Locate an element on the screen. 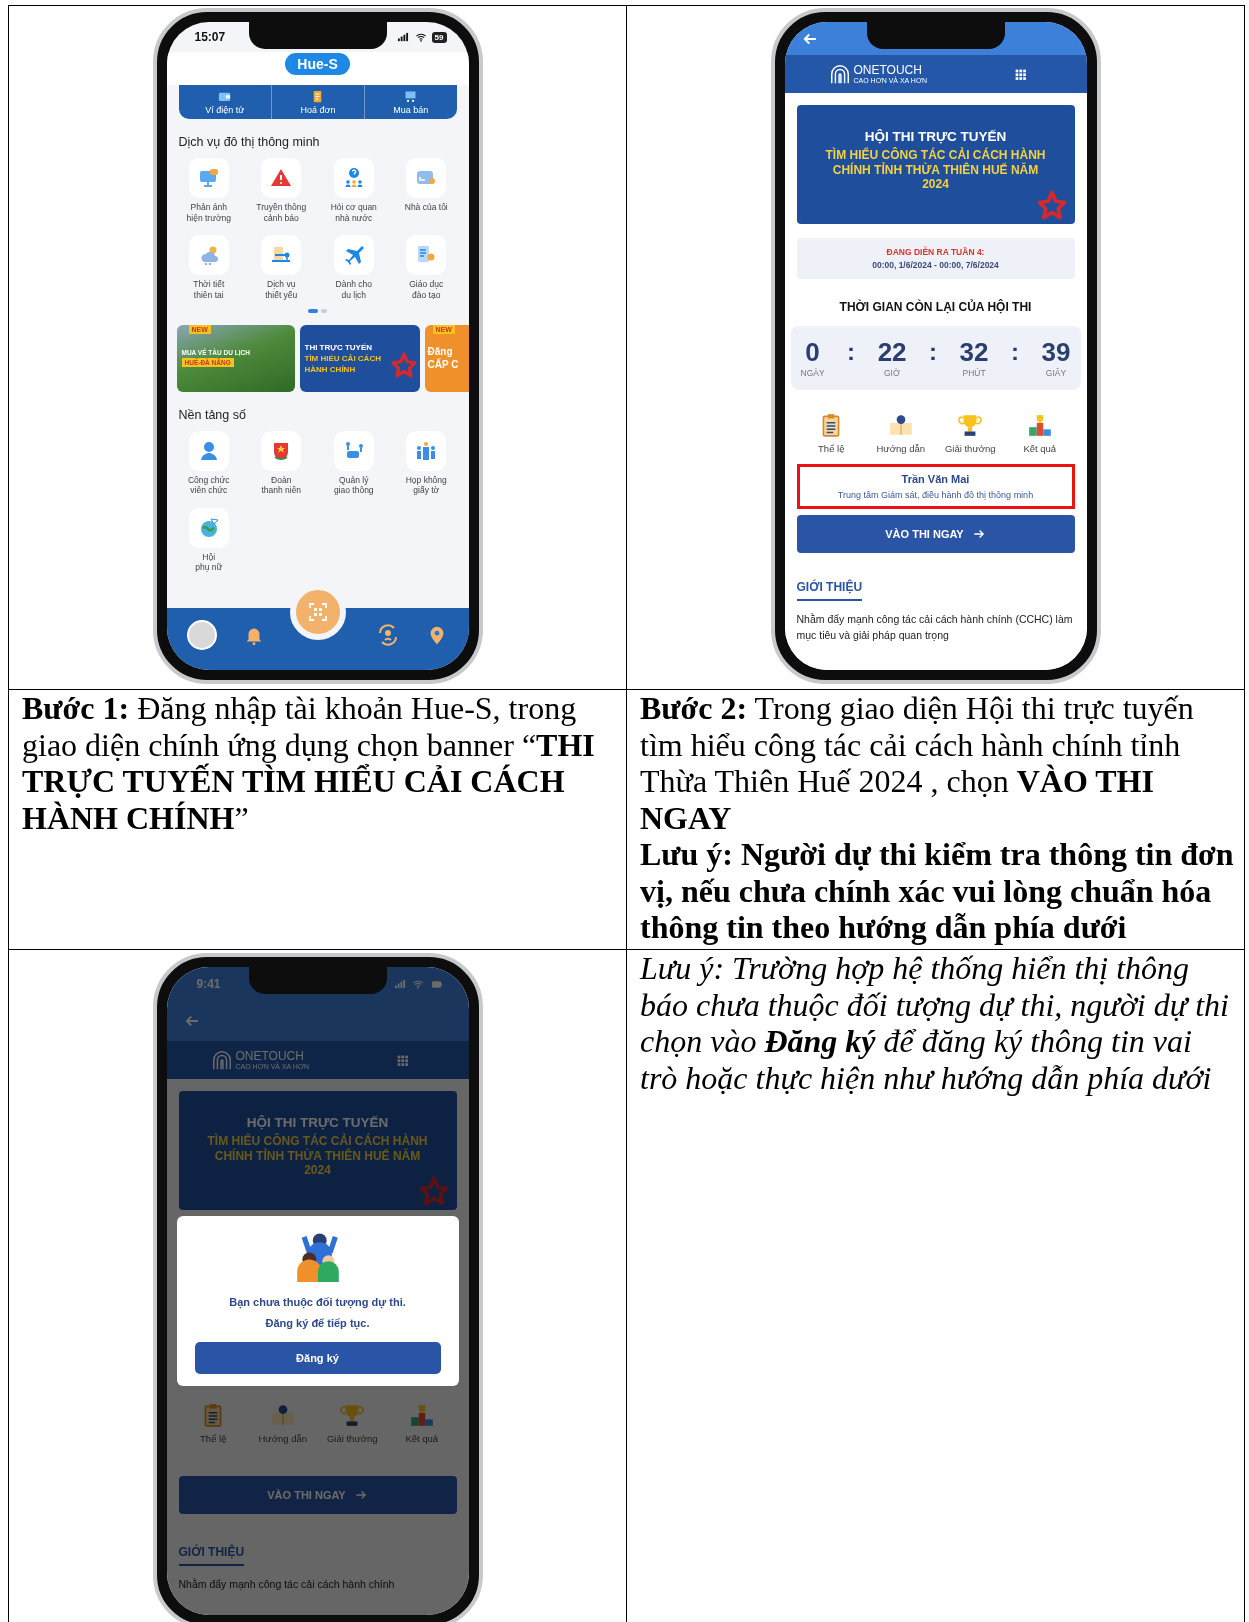 The height and width of the screenshot is (1622, 1249). service-label: Công chức viên chức is located at coordinates (208, 485).